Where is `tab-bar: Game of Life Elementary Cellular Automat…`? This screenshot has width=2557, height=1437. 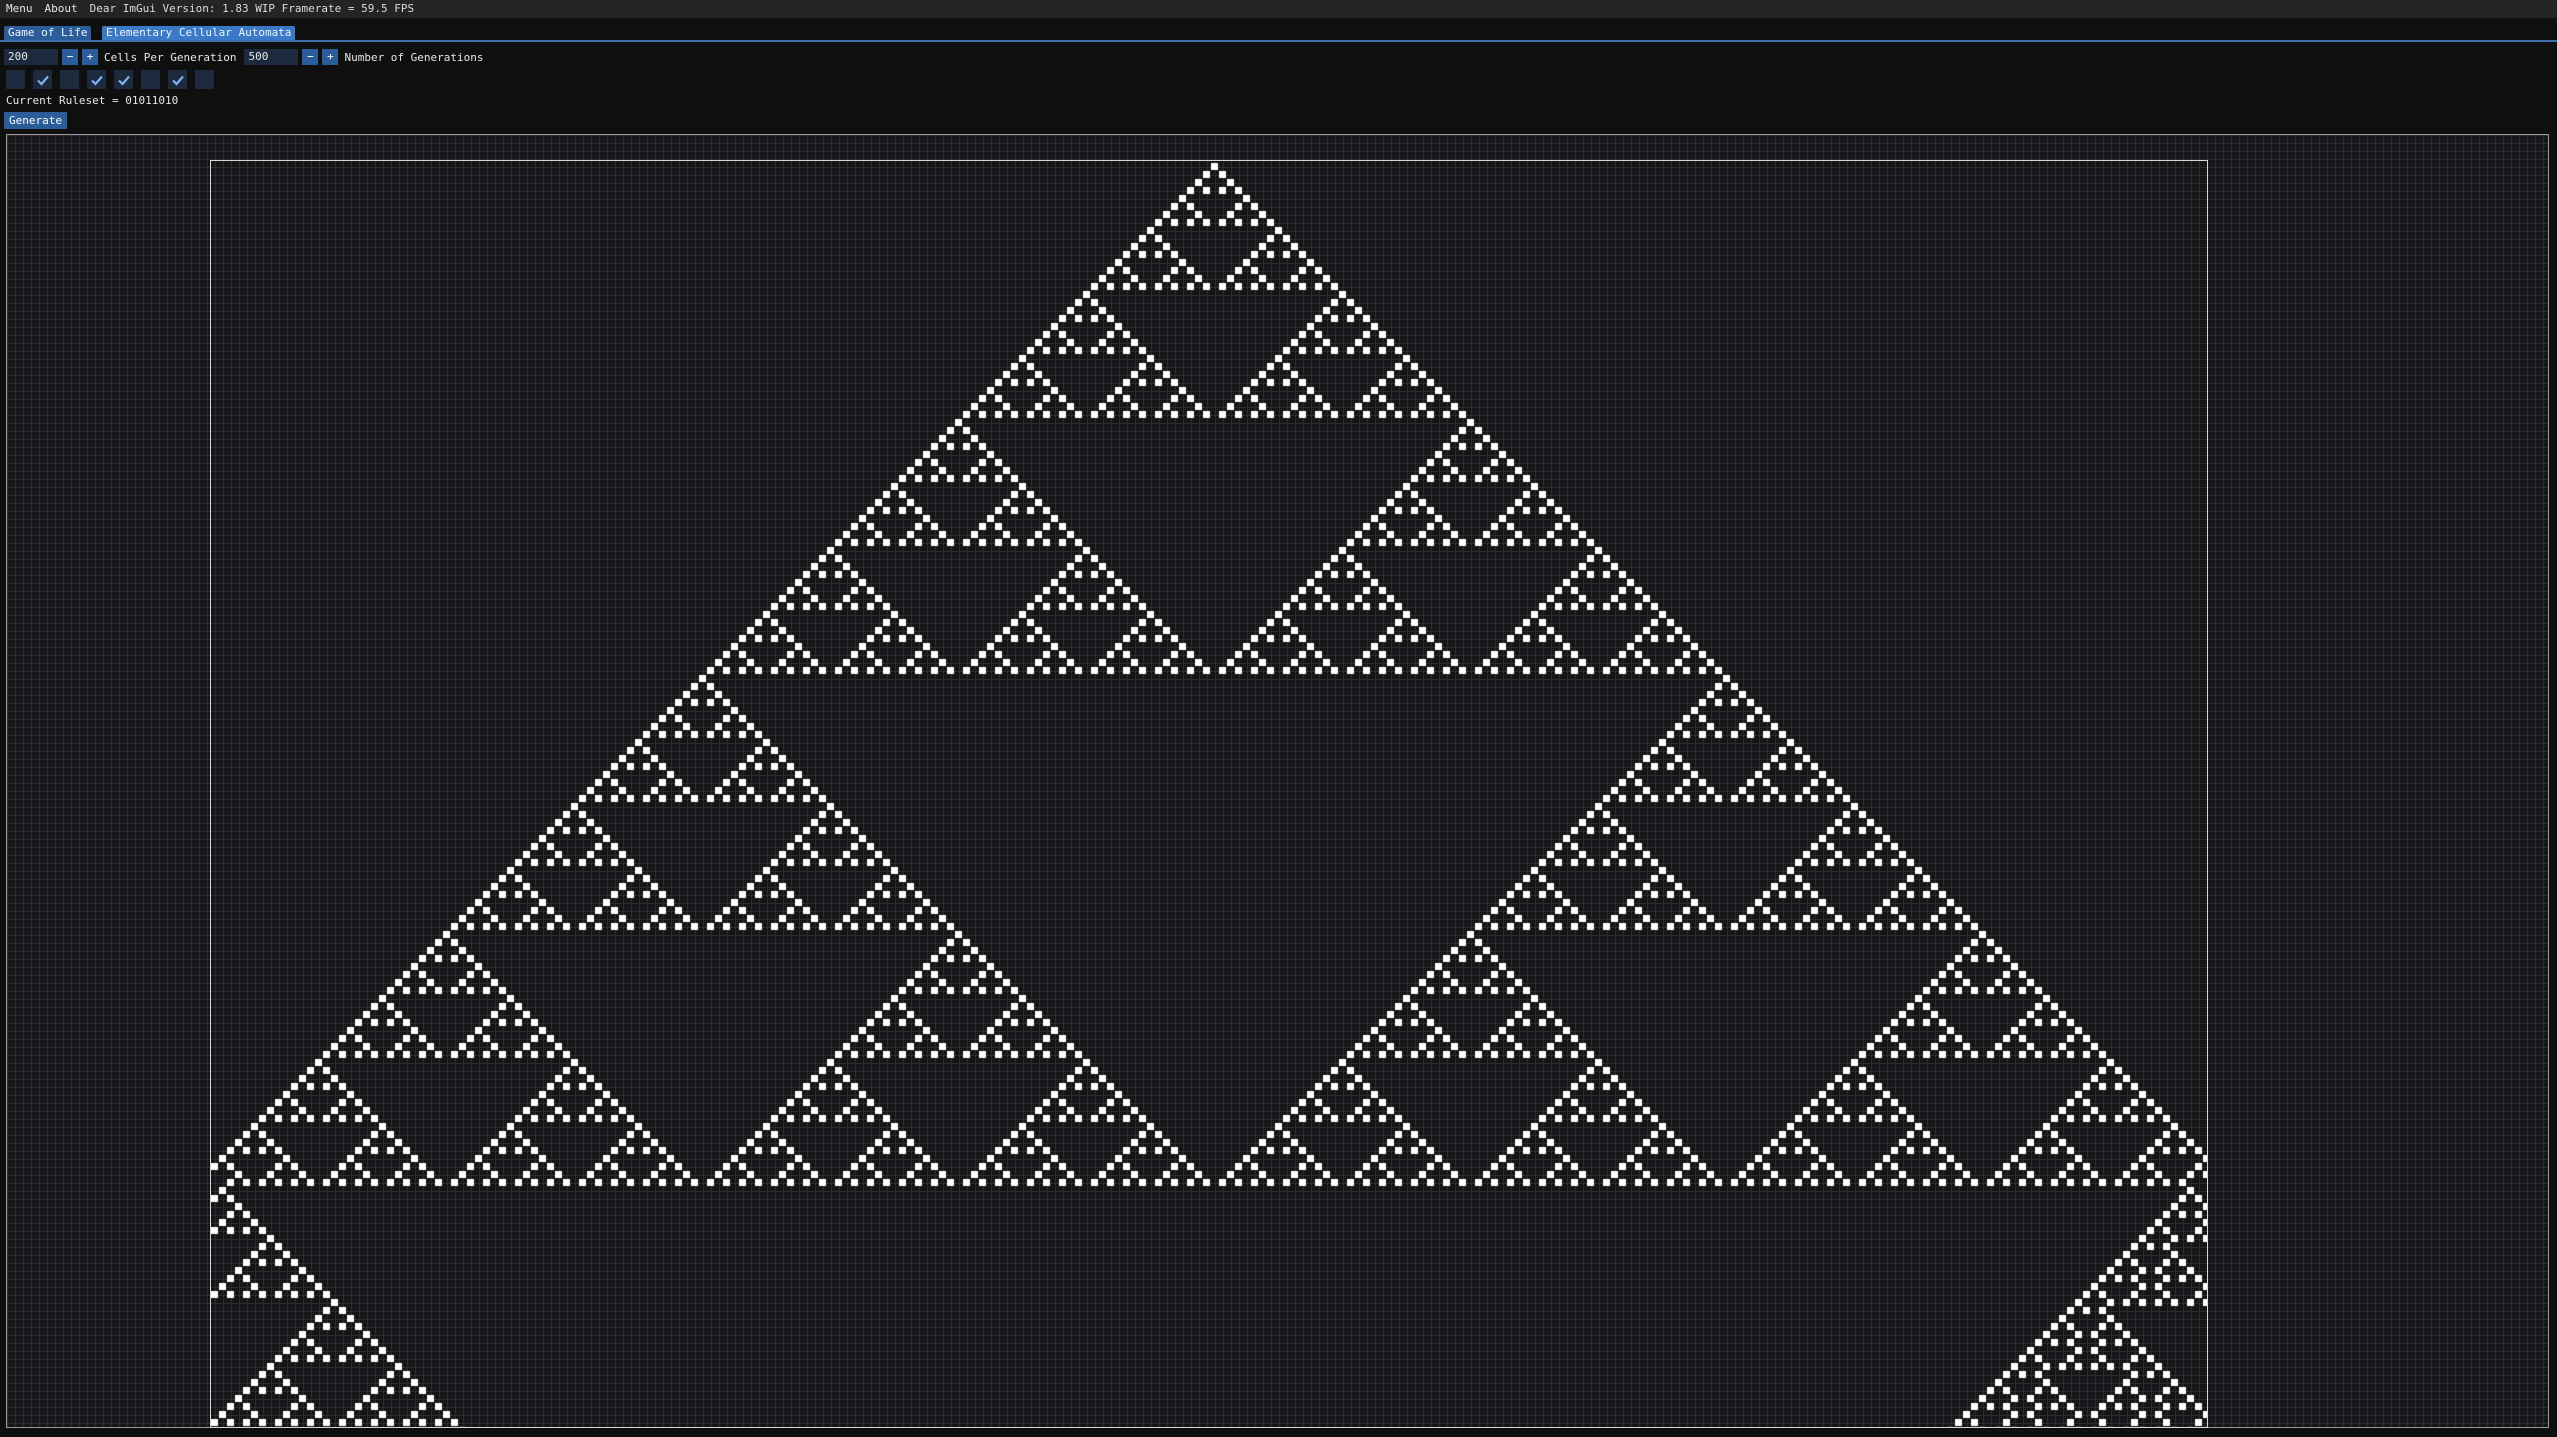
tab-bar: Game of Life Elementary Cellular Automat… is located at coordinates (1278, 33).